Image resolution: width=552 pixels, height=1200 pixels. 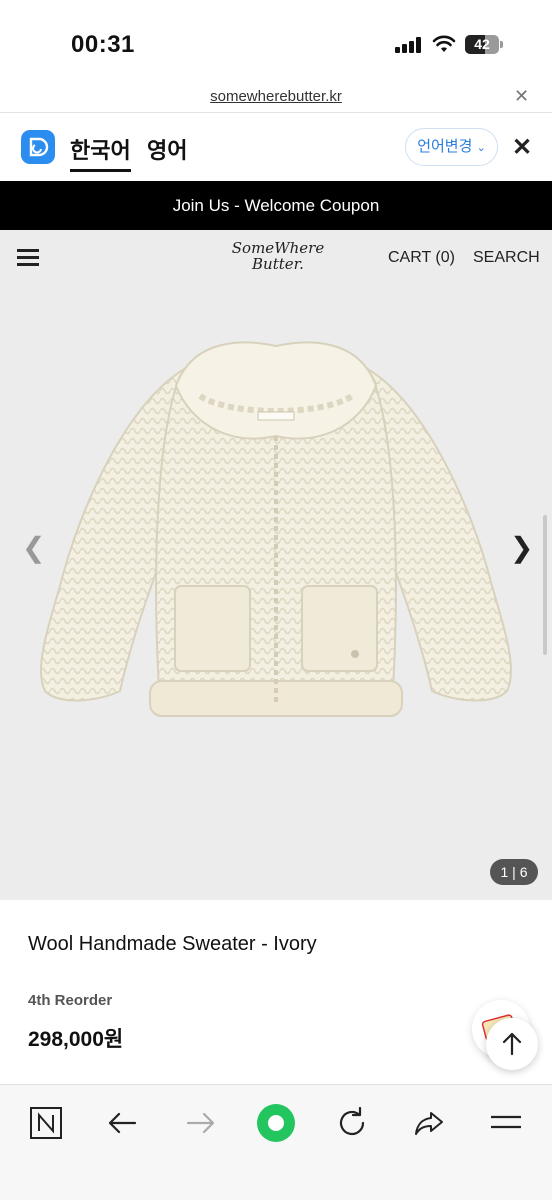 What do you see at coordinates (429, 1123) in the screenshot?
I see `share-icon` at bounding box center [429, 1123].